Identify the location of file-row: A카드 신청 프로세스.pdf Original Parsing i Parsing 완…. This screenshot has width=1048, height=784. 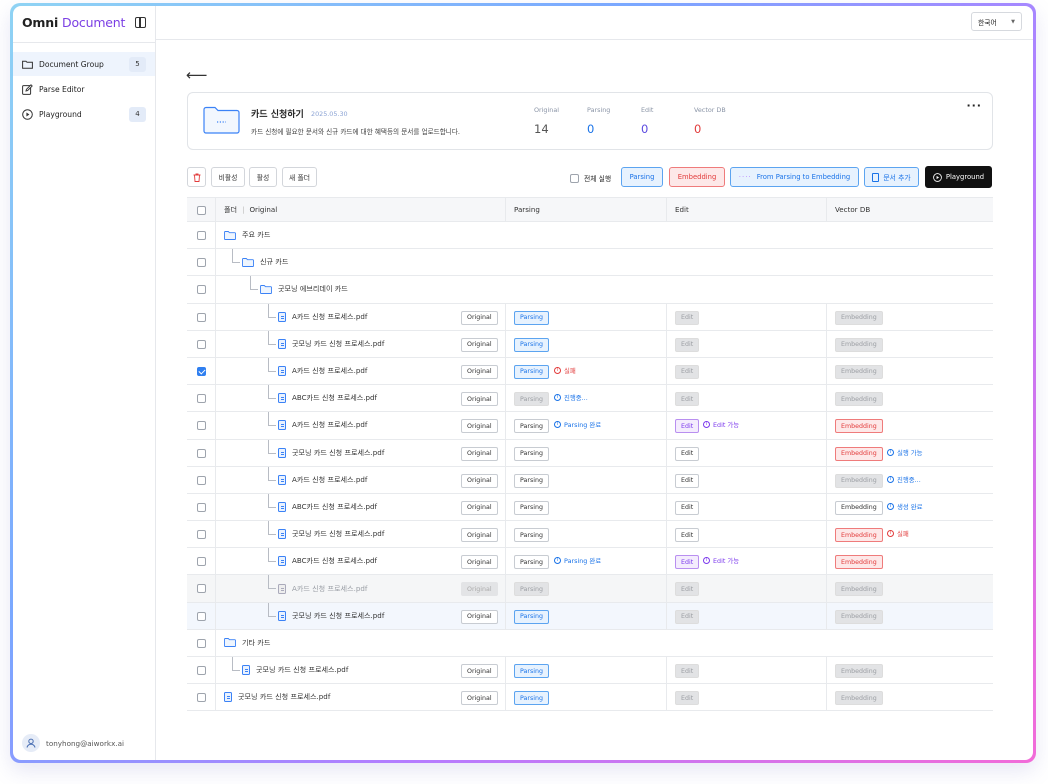
(590, 426).